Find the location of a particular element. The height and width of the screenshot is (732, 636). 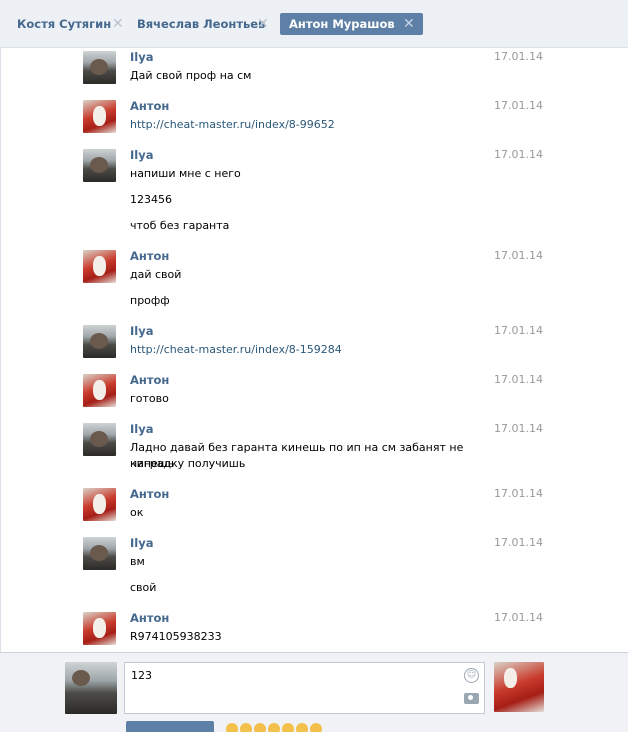

message-text: R974105938233 is located at coordinates (176, 636).